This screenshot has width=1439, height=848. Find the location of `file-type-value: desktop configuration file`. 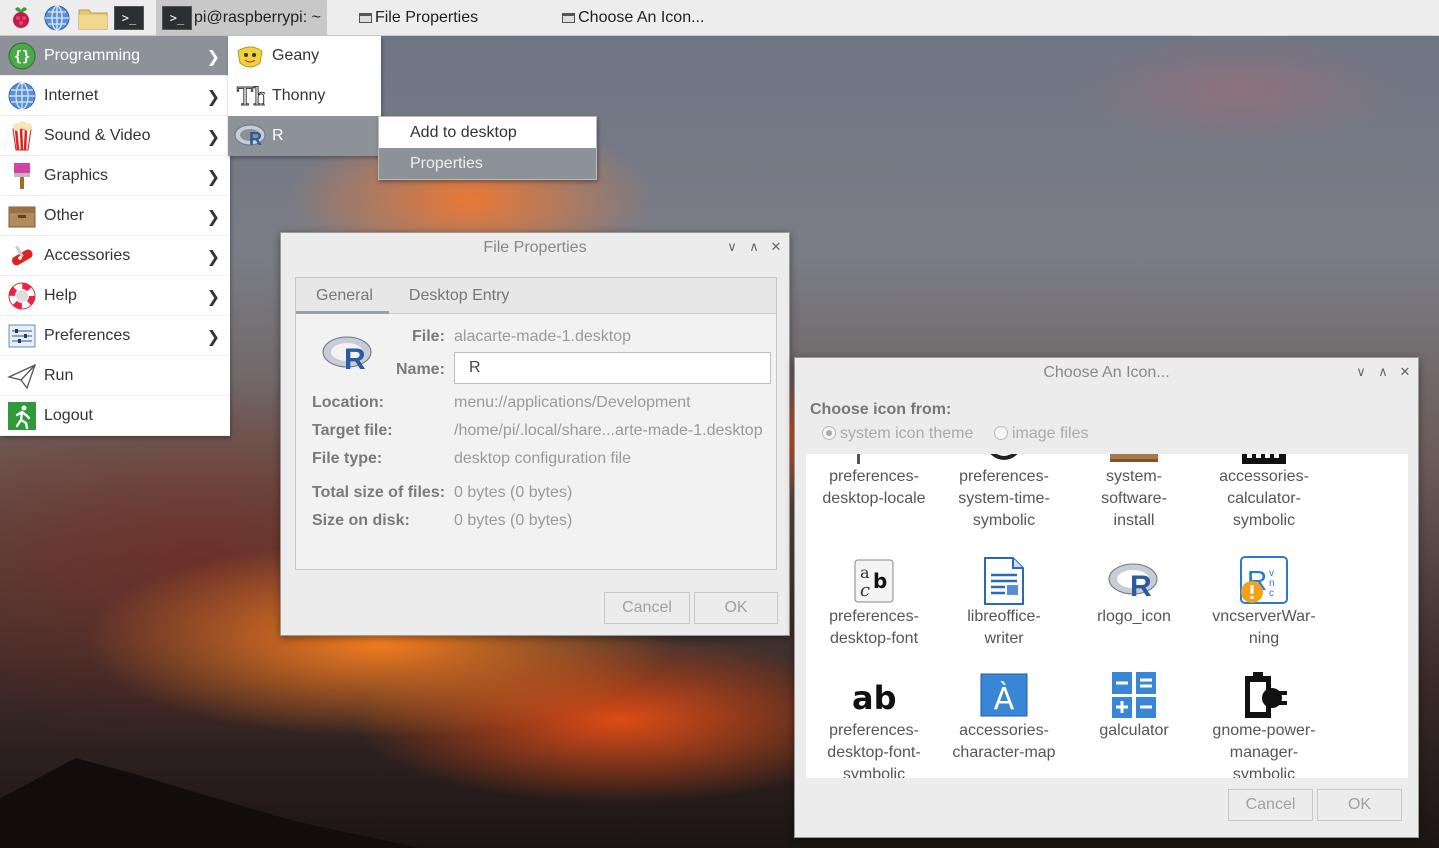

file-type-value: desktop configuration file is located at coordinates (542, 458).